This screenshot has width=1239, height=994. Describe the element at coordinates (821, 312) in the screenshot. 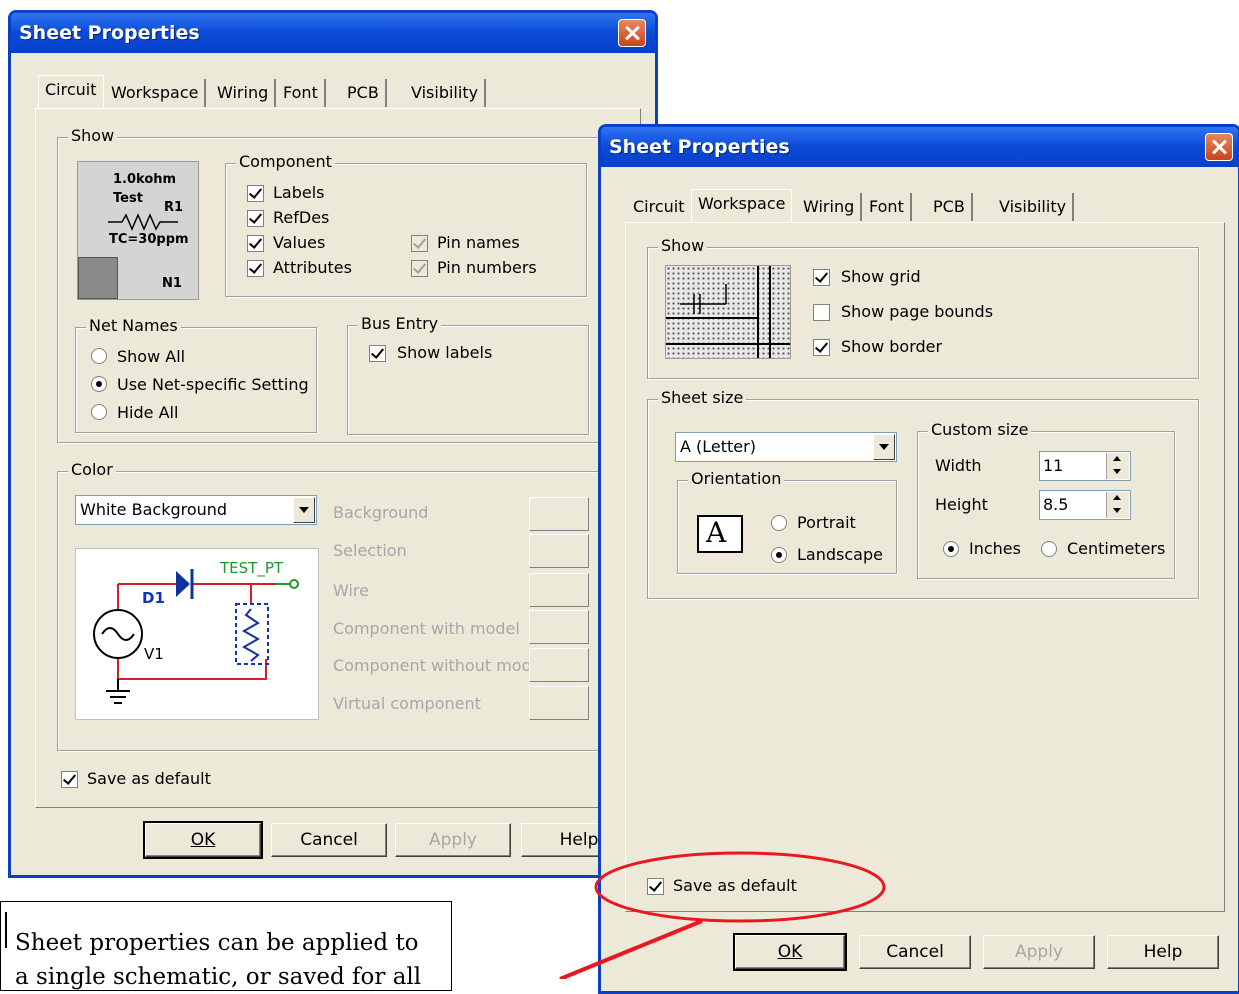

I see `show-page-bounds-checkbox` at that location.